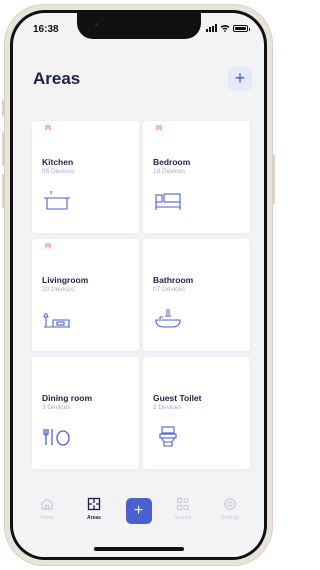  I want to click on scenes-icon, so click(182, 504).